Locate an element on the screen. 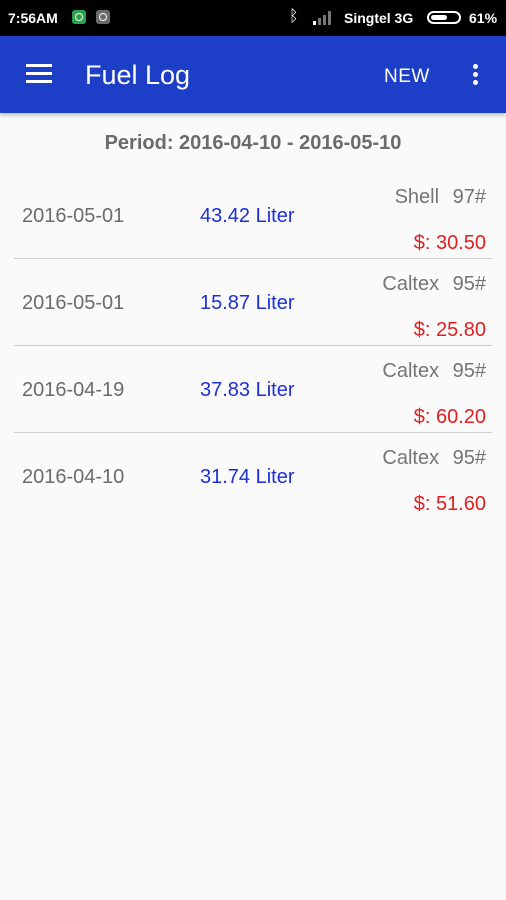 The image size is (506, 900). app-bar: Fuel Log NEW is located at coordinates (253, 74).